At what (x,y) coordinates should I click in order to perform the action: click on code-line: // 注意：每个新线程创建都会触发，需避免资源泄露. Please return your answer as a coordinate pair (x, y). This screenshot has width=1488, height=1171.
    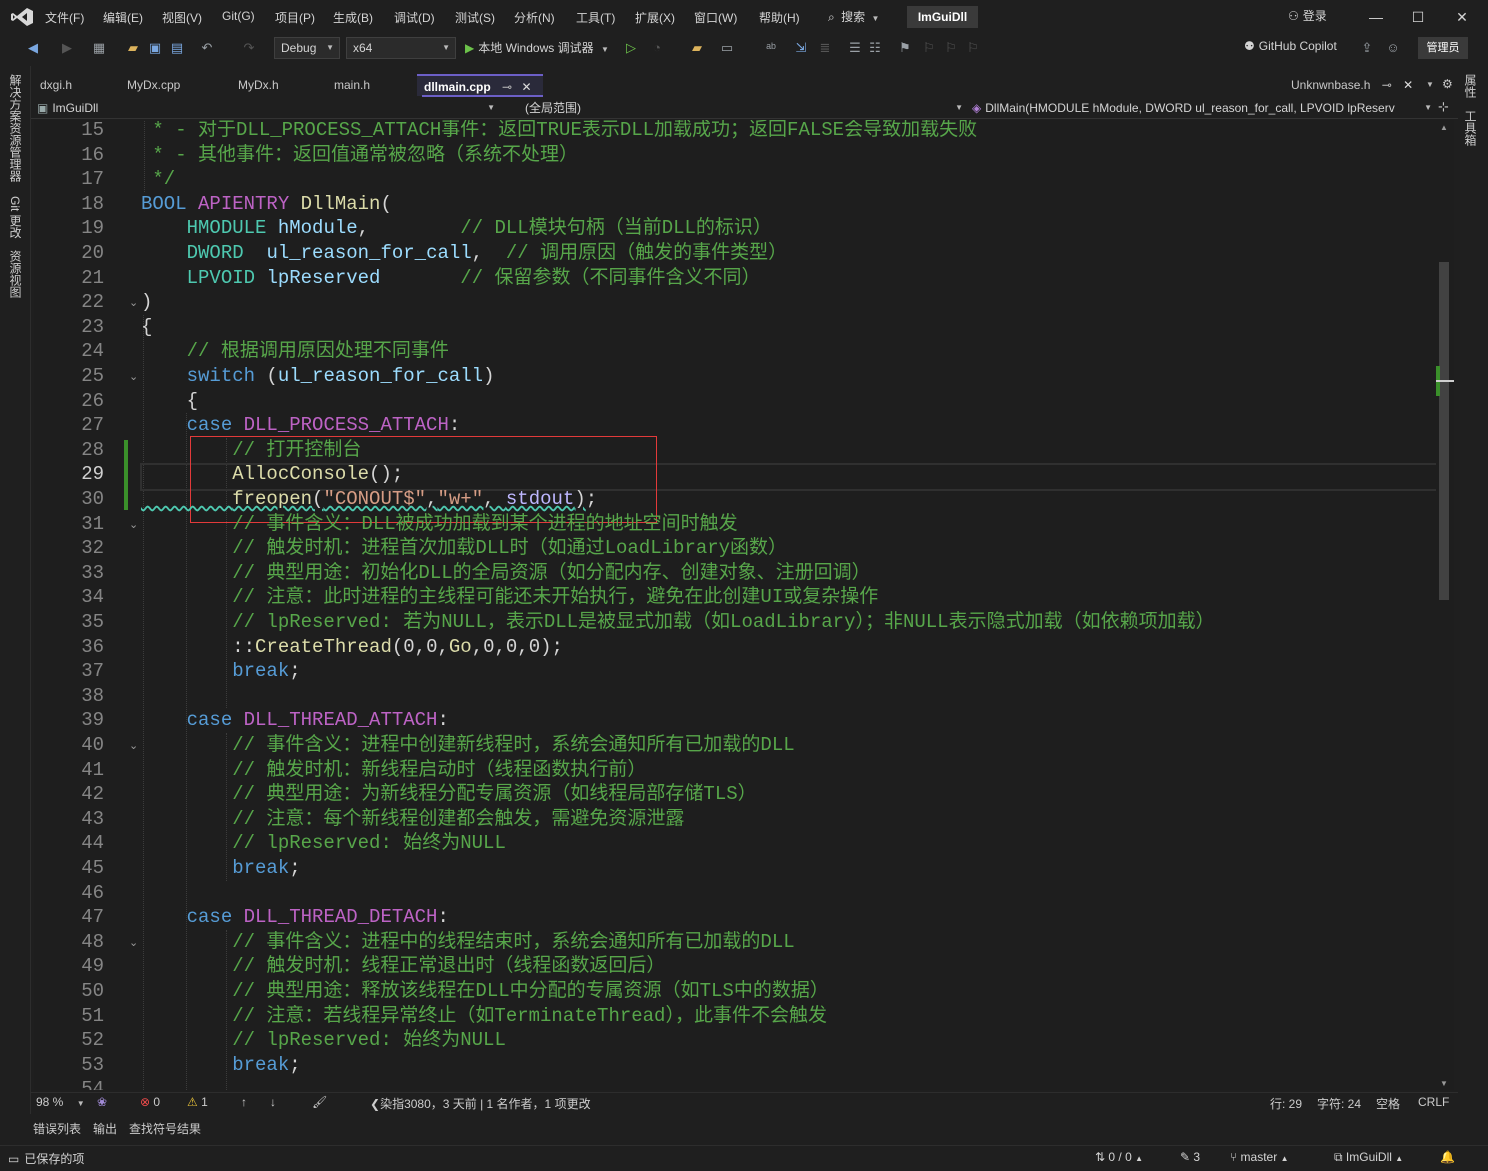
    Looking at the image, I should click on (412, 819).